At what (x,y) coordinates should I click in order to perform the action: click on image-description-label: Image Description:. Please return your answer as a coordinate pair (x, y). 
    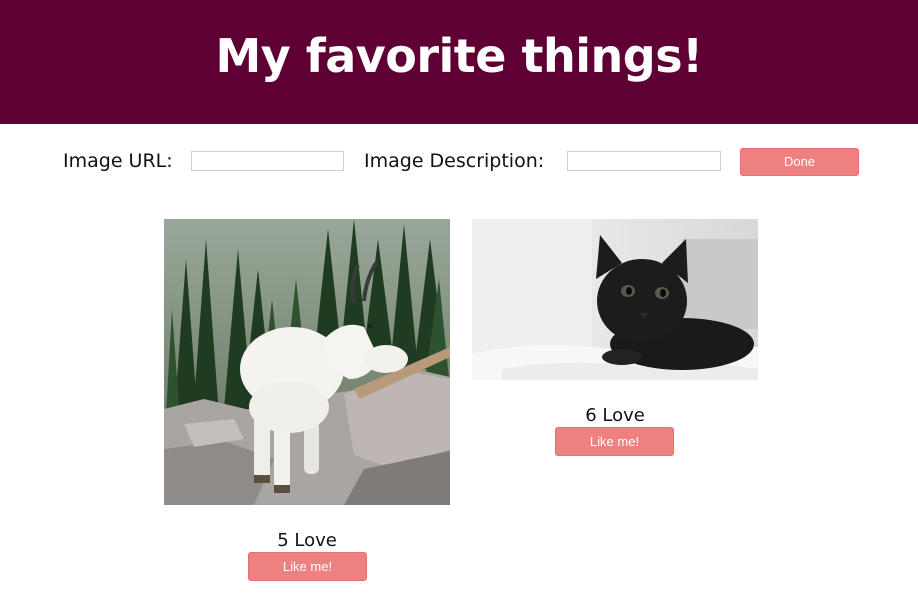
    Looking at the image, I should click on (454, 161).